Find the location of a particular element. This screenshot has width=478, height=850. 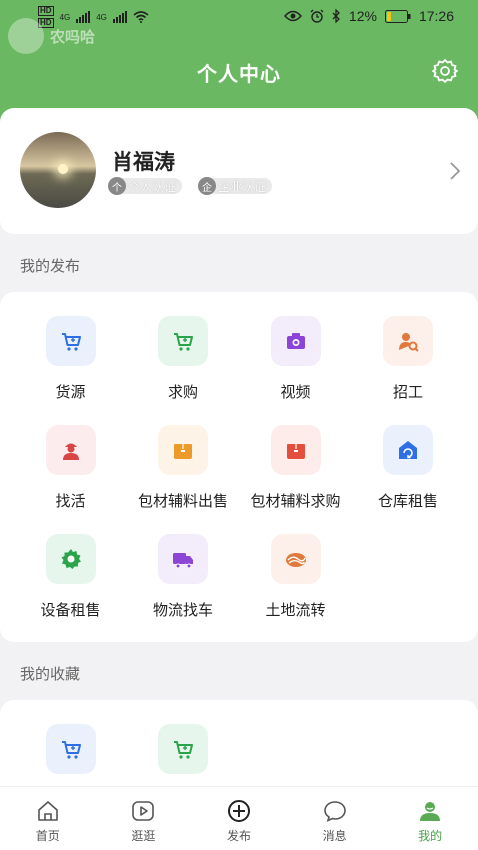

user-icon is located at coordinates (430, 811).